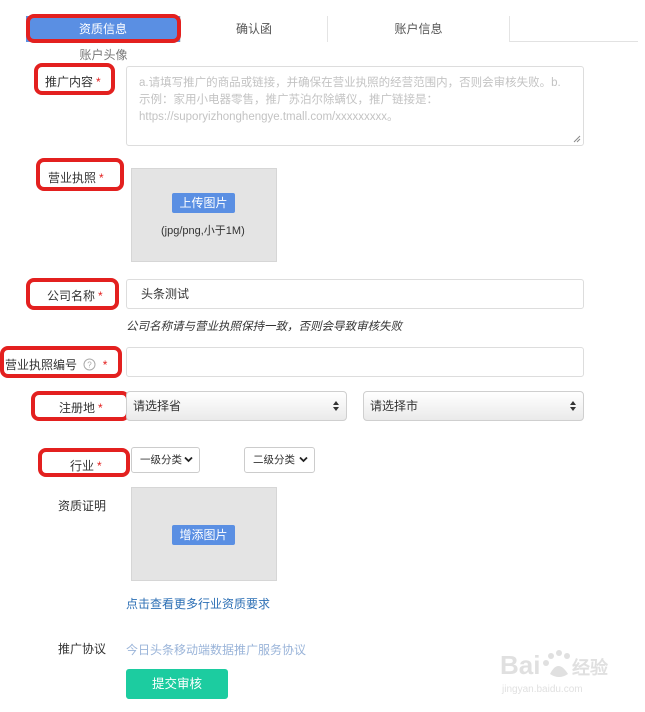 Image resolution: width=645 pixels, height=712 pixels. Describe the element at coordinates (236, 406) in the screenshot. I see `province-select: 请选择省` at that location.